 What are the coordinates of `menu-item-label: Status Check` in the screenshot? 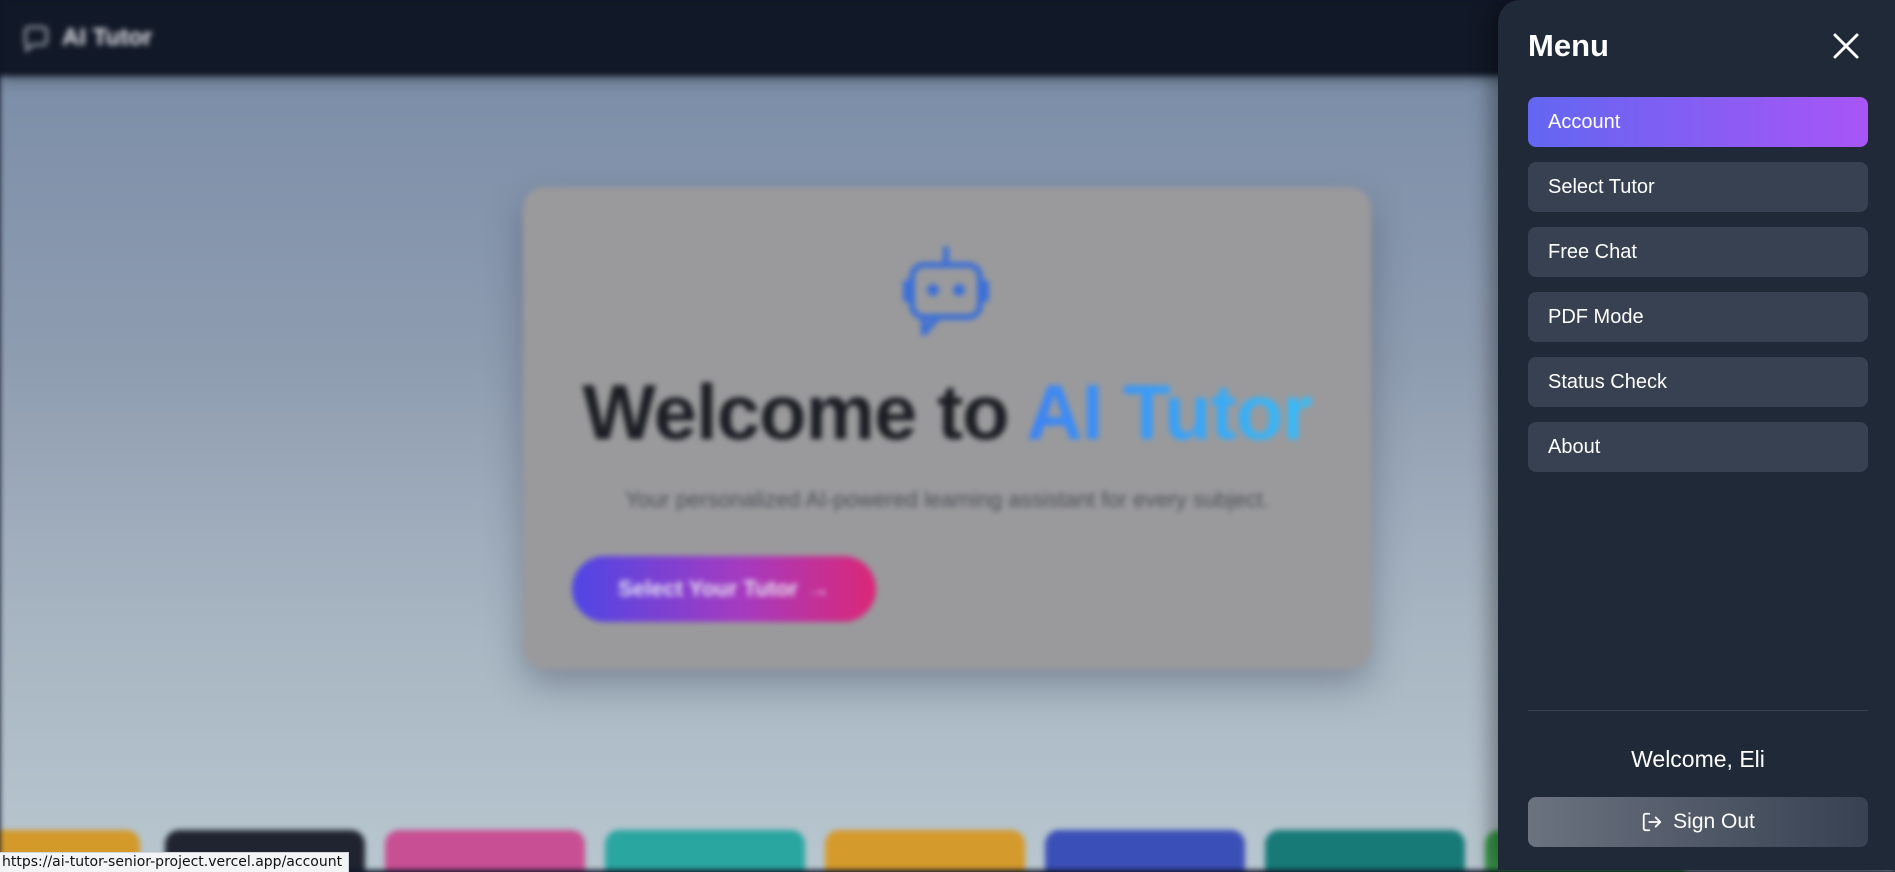 It's located at (1607, 381).